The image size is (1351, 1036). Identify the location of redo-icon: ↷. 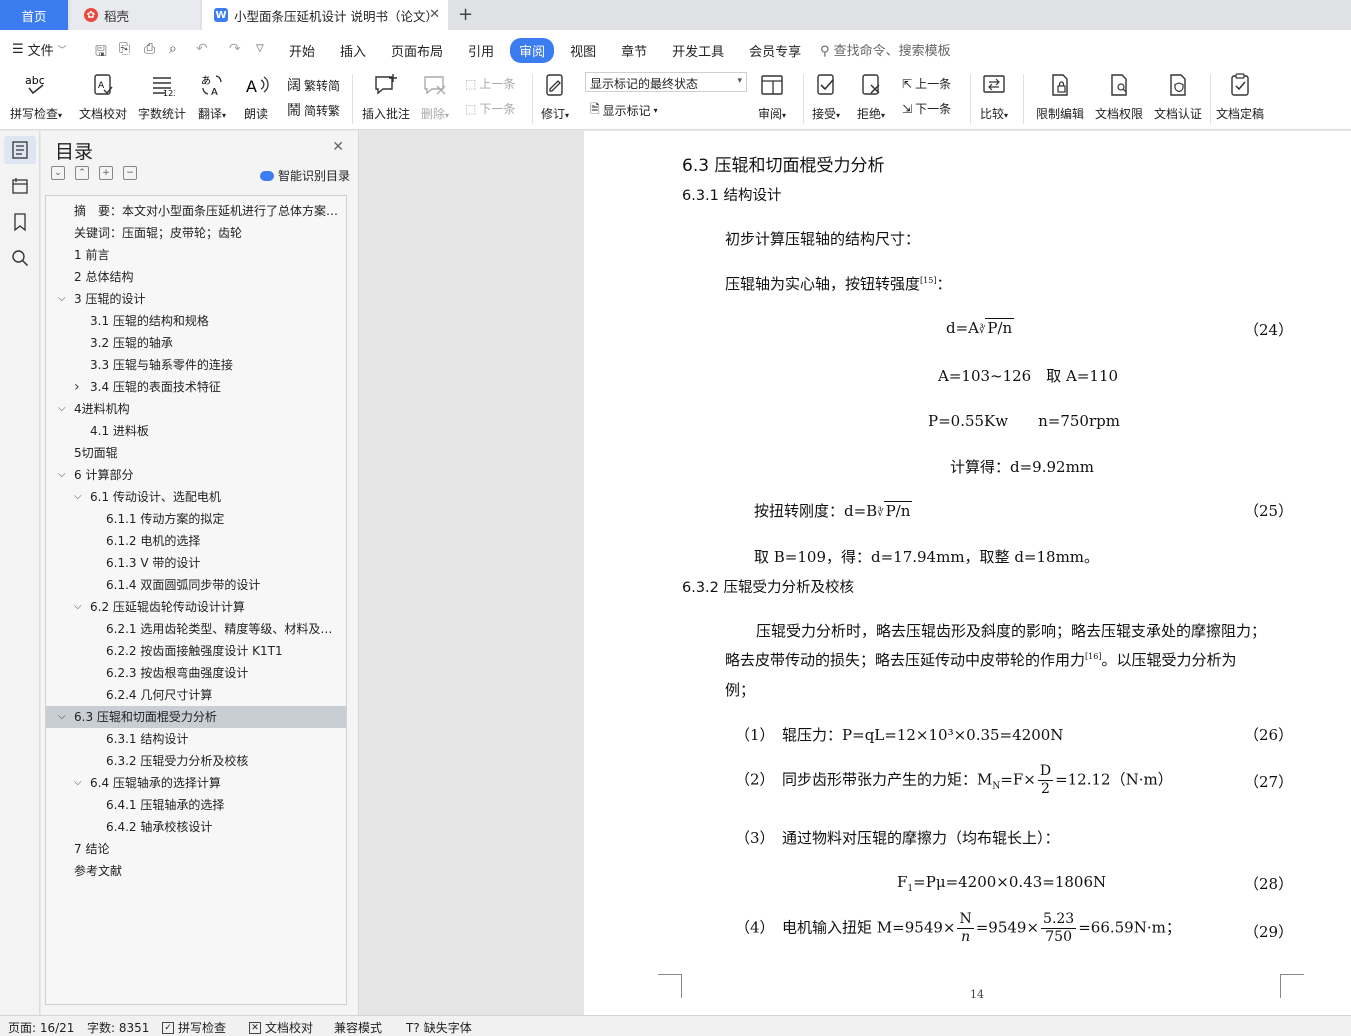
(235, 49).